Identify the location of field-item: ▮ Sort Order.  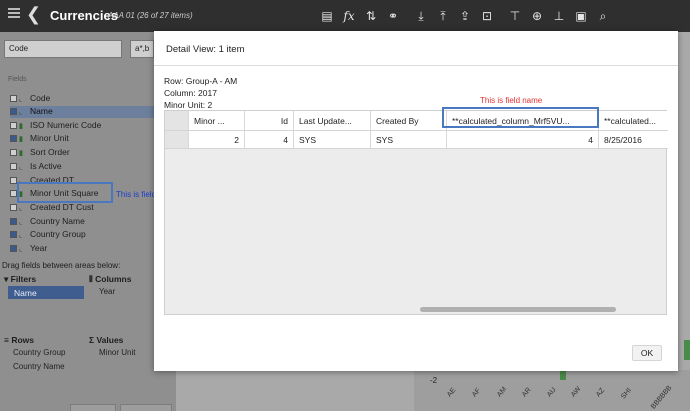
(40, 153).